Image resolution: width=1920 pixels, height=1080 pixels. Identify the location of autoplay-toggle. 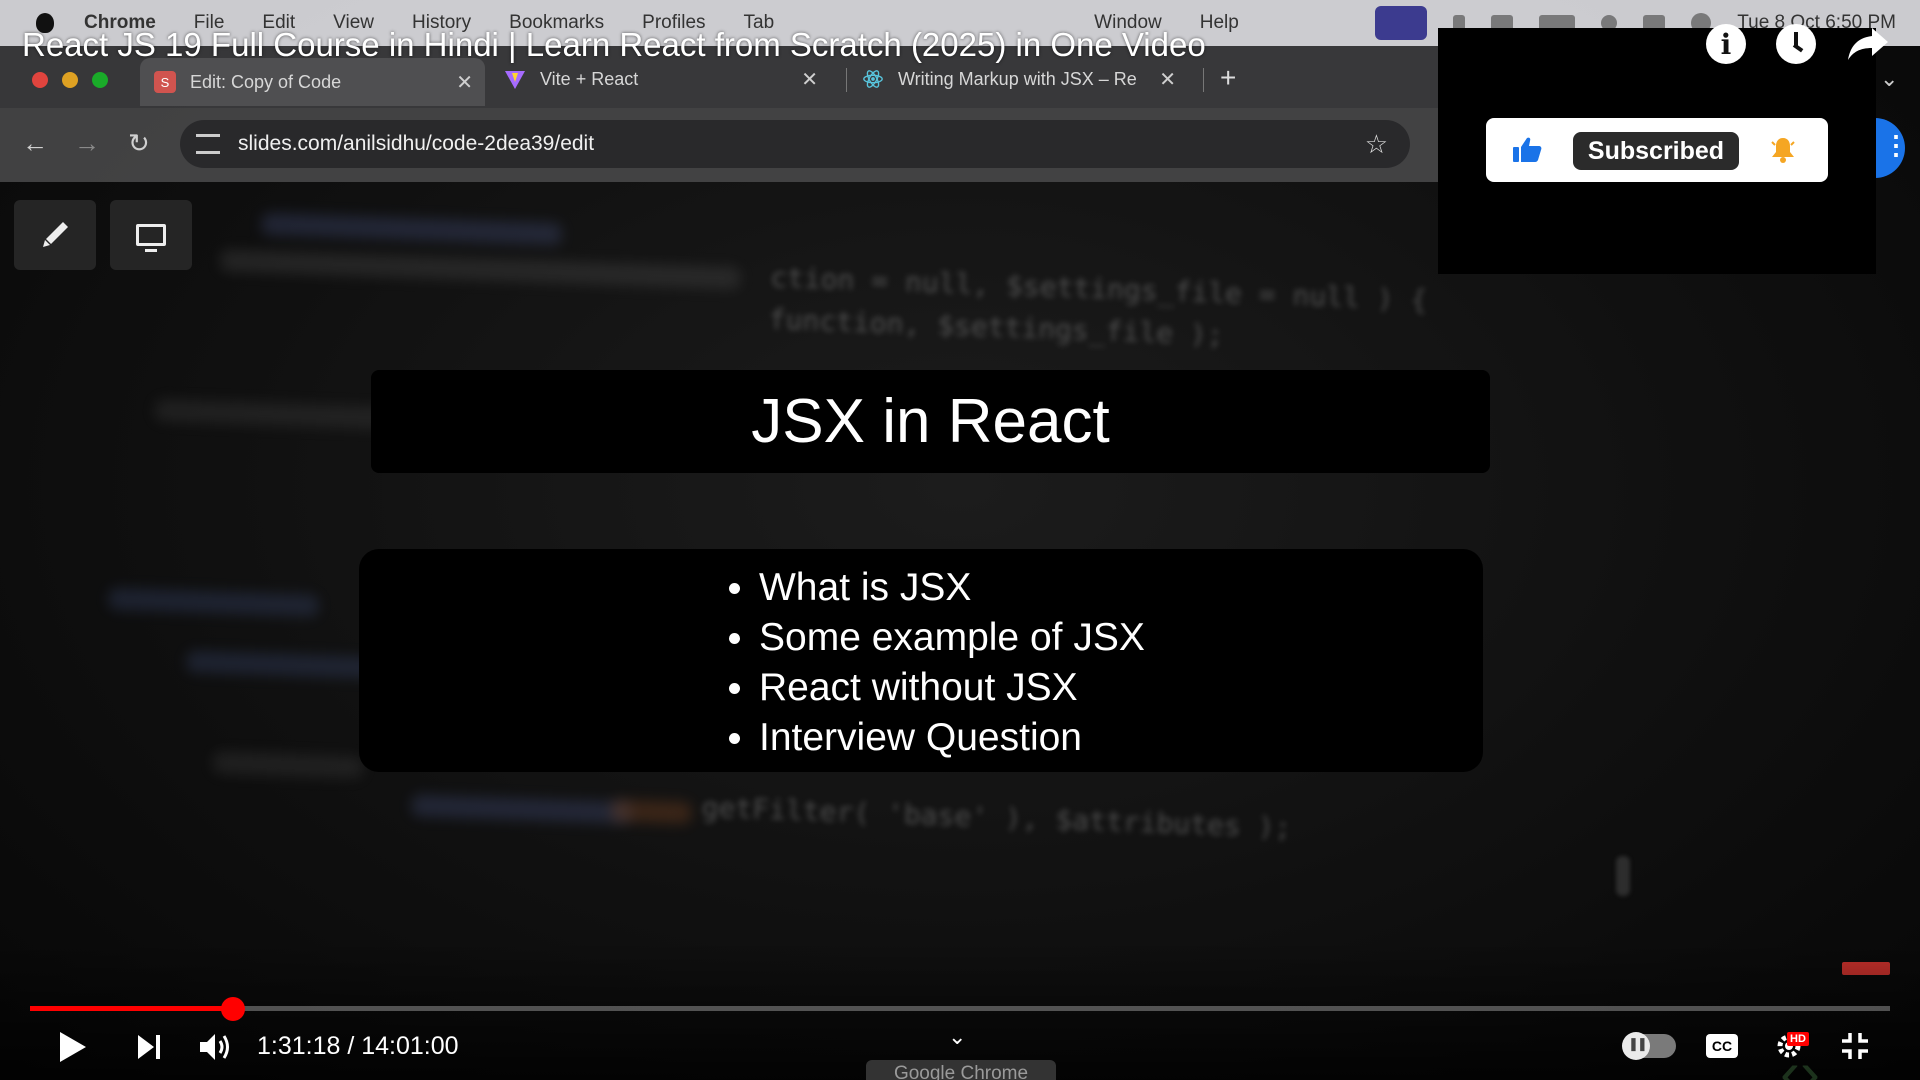
(1649, 1046).